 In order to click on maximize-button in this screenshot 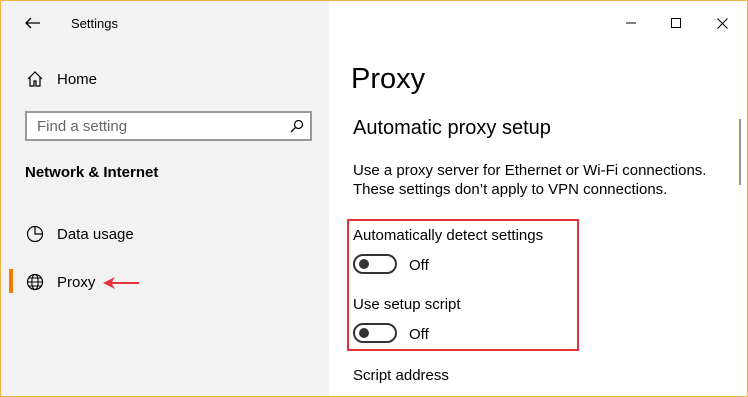, I will do `click(676, 23)`.